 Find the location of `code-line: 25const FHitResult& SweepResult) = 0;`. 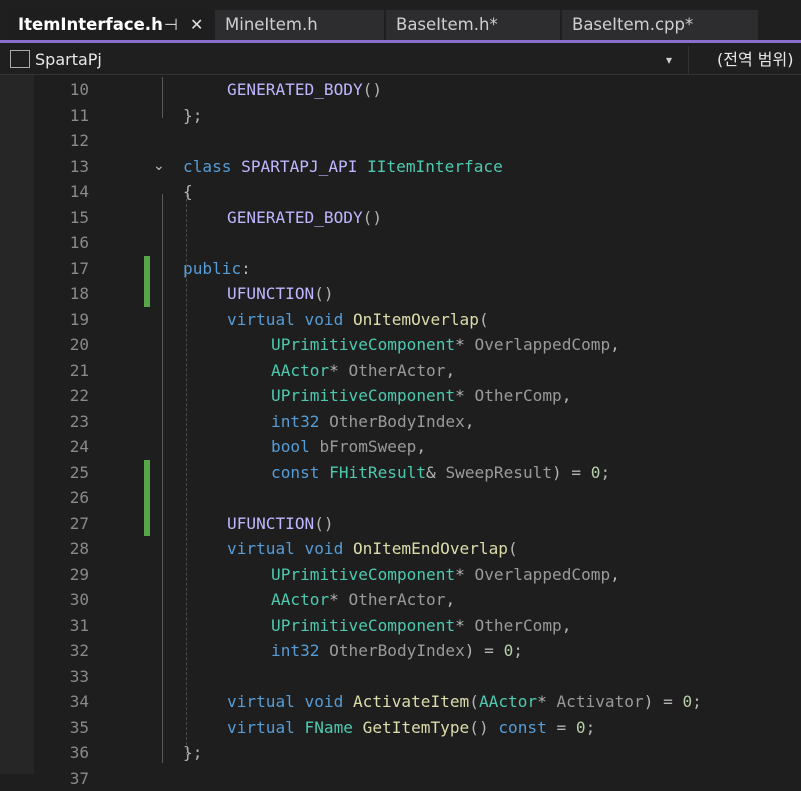

code-line: 25const FHitResult& SweepResult) = 0; is located at coordinates (417, 473).